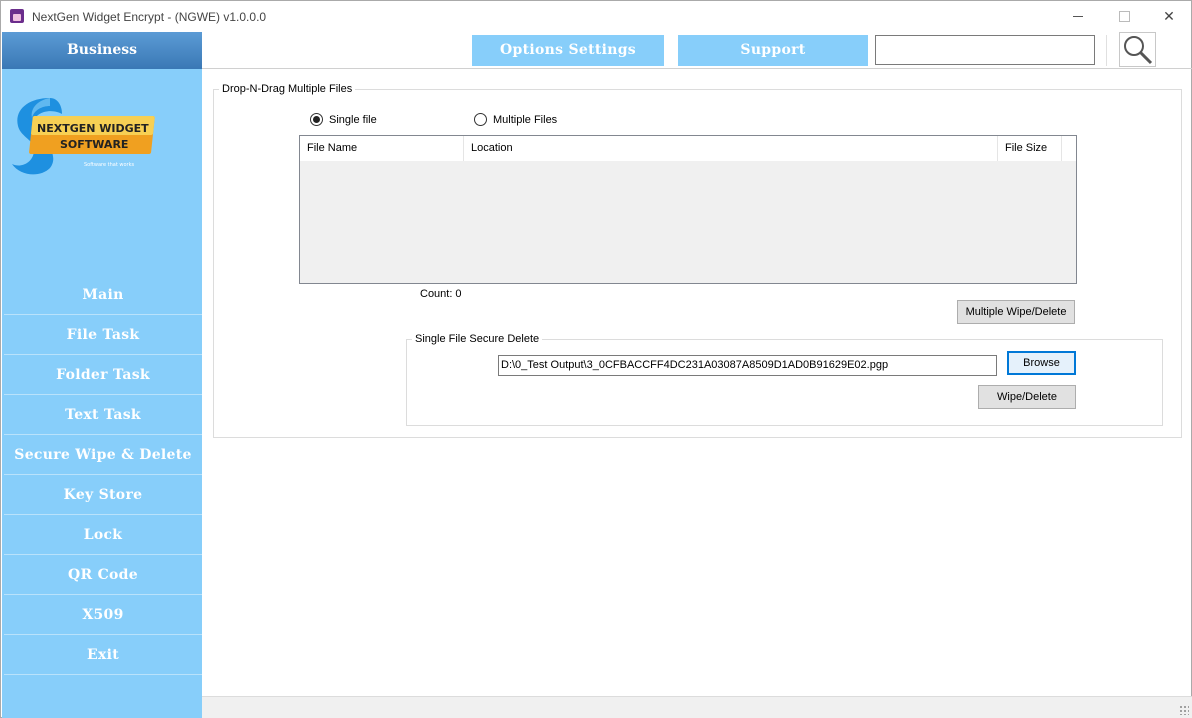 The image size is (1192, 718). What do you see at coordinates (1016, 312) in the screenshot?
I see `multiple-wipe-delete-button: Multiple Wipe/Delete` at bounding box center [1016, 312].